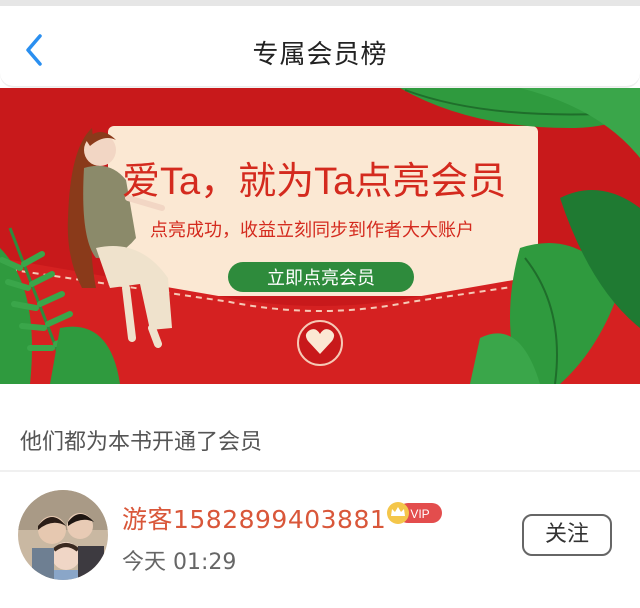 This screenshot has width=640, height=608. What do you see at coordinates (321, 278) in the screenshot?
I see `cta-label: 立即点亮会员` at bounding box center [321, 278].